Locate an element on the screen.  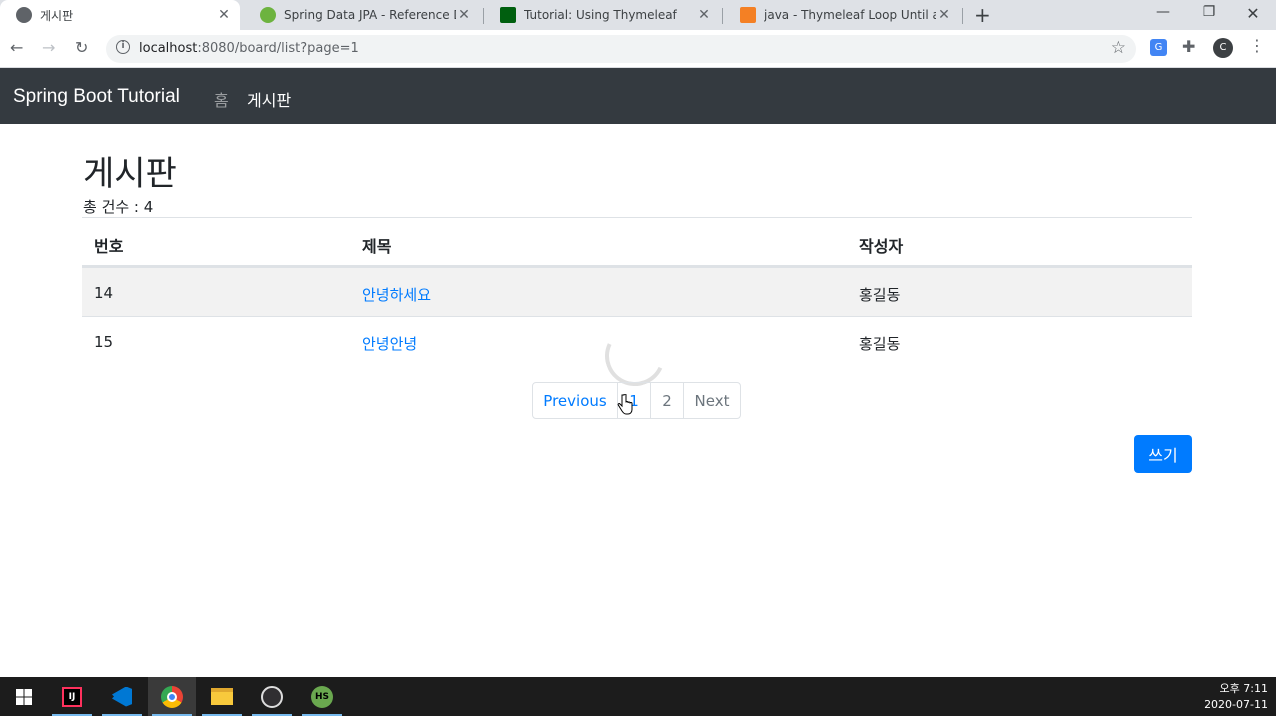
tab-title: Spring Data JPA - Reference Do is located at coordinates (370, 15).